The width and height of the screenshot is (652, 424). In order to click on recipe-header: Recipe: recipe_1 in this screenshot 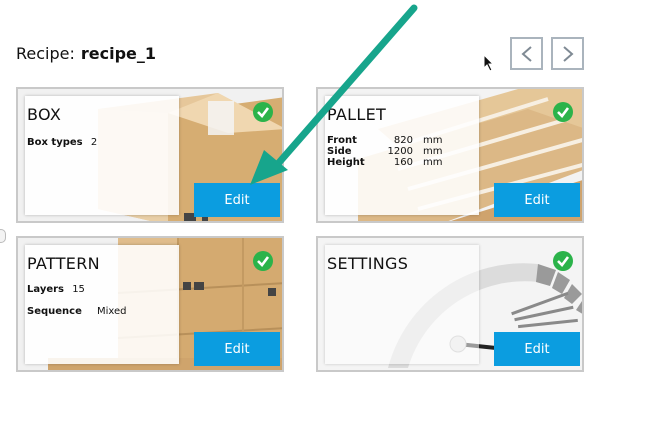, I will do `click(86, 53)`.